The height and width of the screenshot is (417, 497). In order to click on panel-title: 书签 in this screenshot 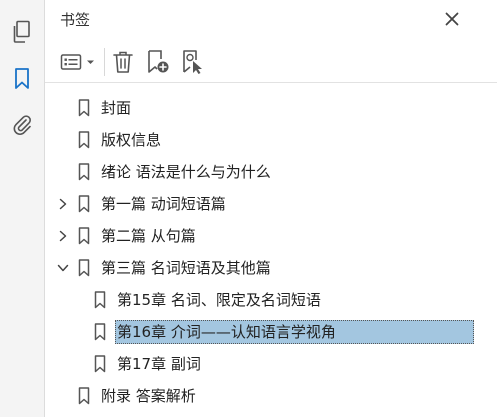, I will do `click(75, 20)`.